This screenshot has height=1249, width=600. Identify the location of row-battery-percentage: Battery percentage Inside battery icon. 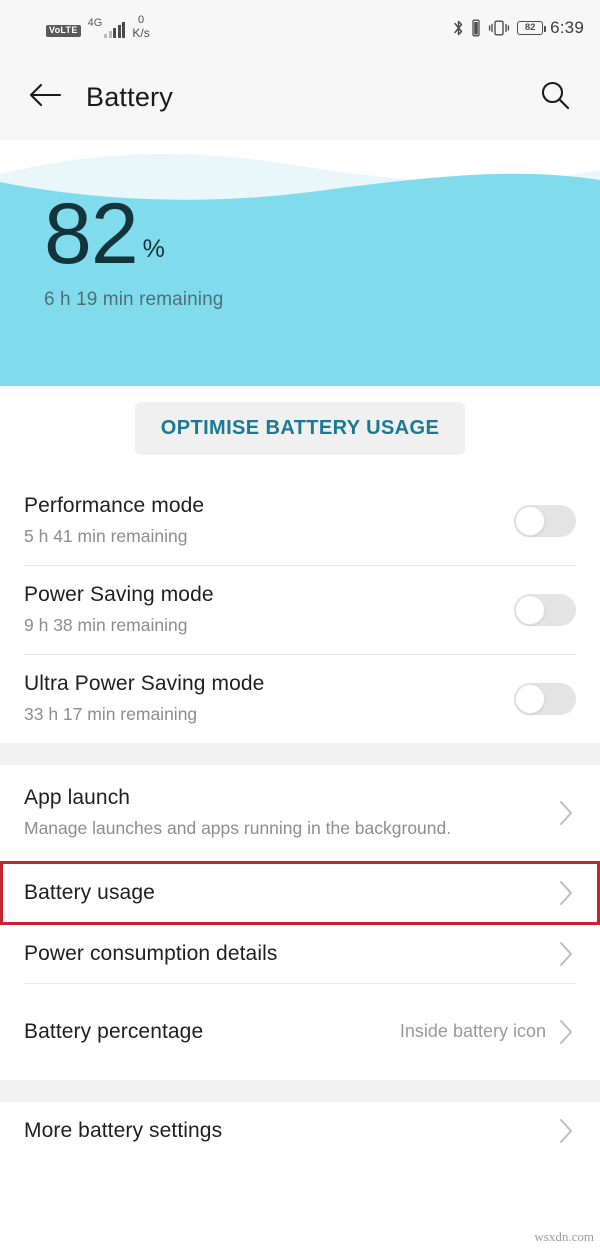
(300, 1032).